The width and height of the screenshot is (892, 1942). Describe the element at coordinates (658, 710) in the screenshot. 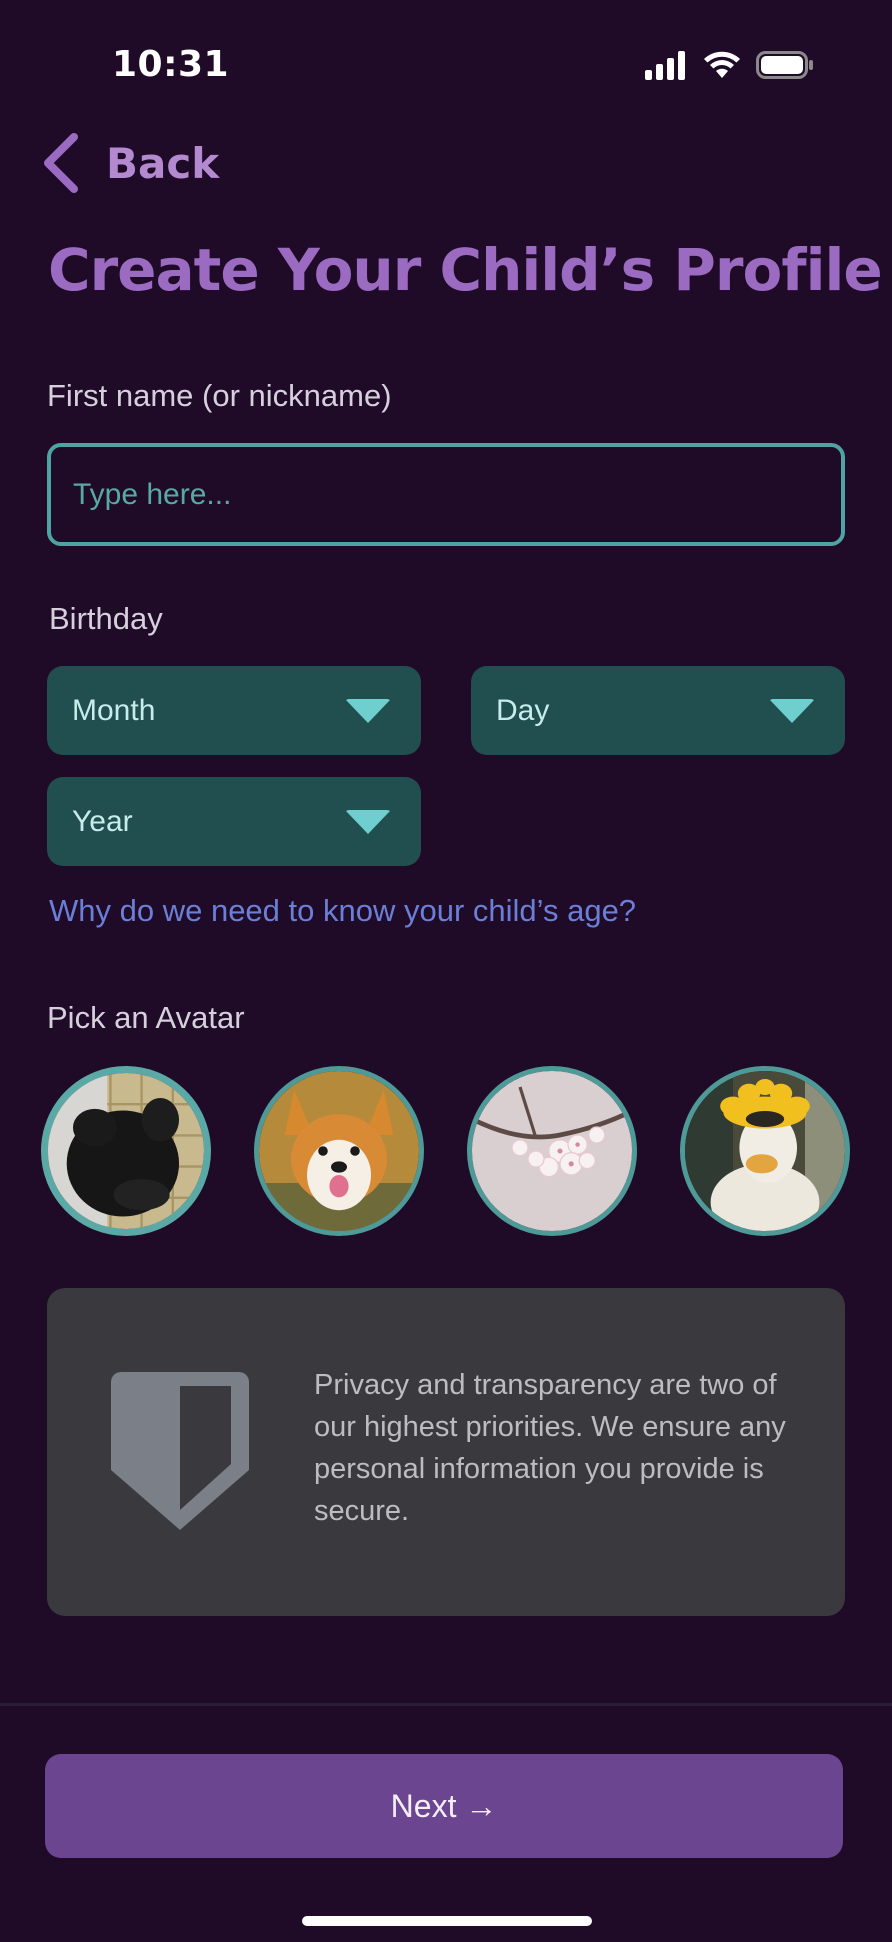

I see `day-dropdown: Day` at that location.